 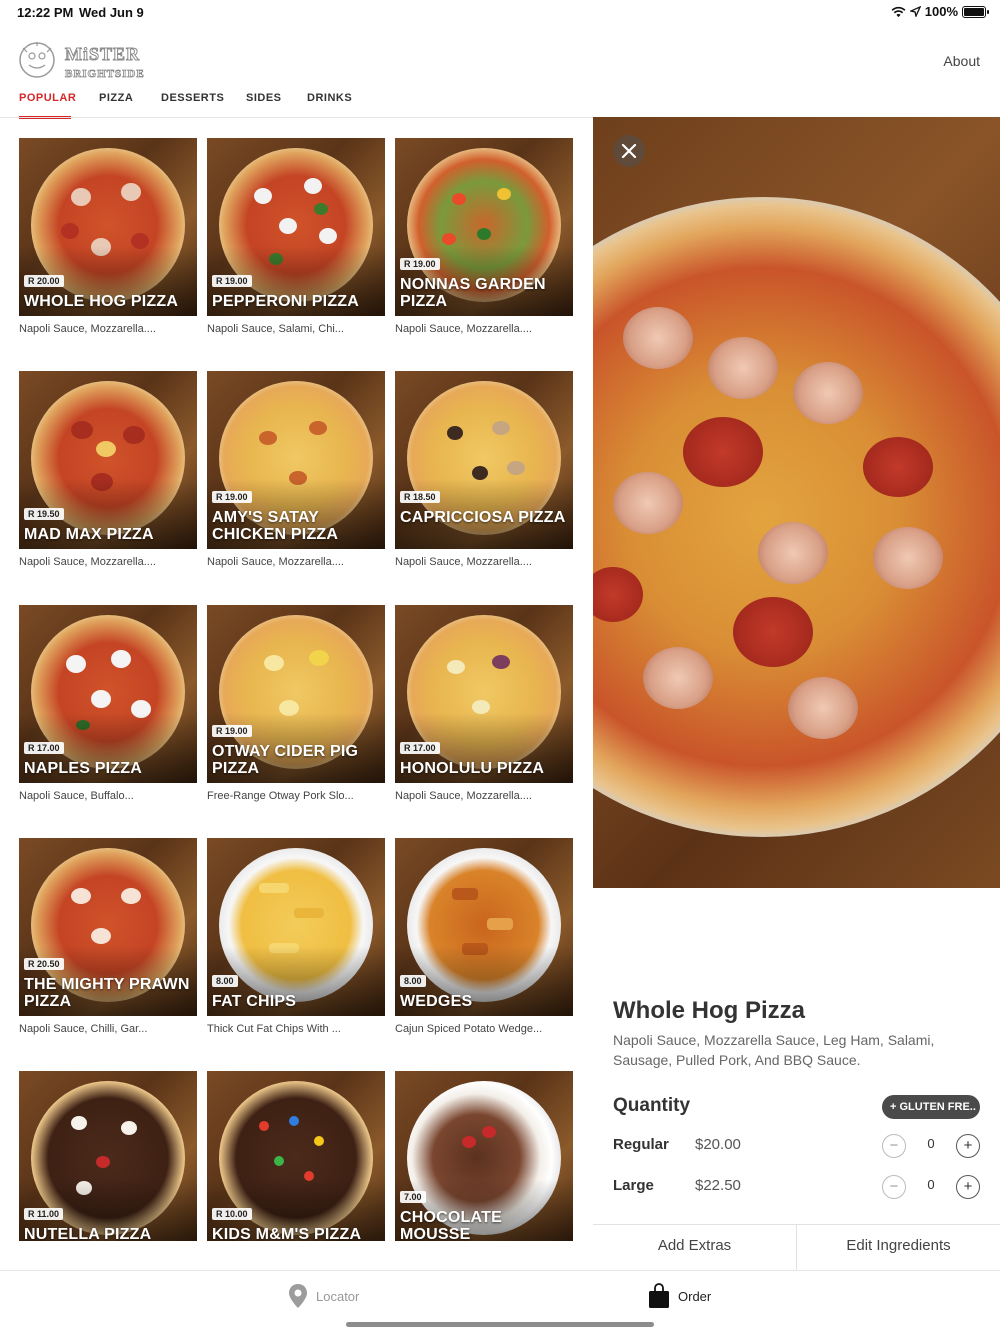 I want to click on quantity-label: Quantity, so click(x=652, y=1105).